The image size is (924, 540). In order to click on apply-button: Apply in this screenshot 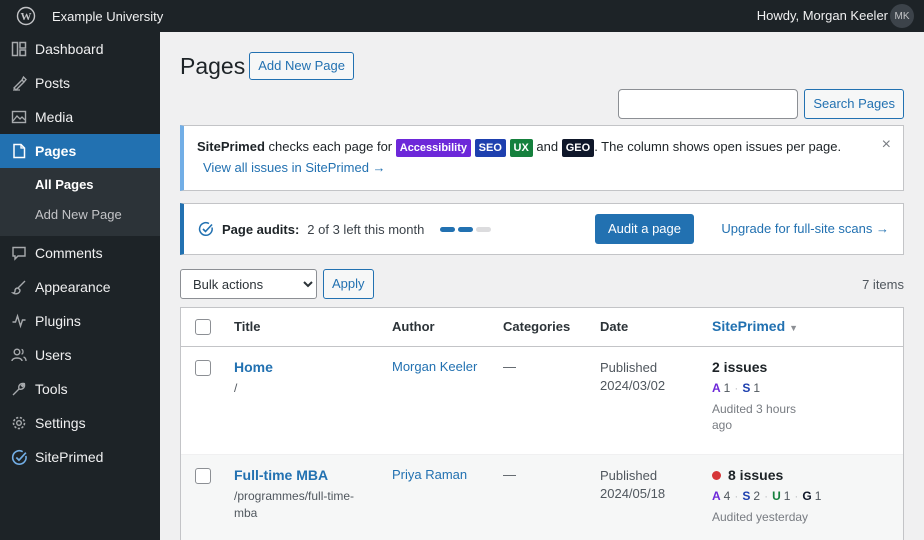, I will do `click(348, 284)`.